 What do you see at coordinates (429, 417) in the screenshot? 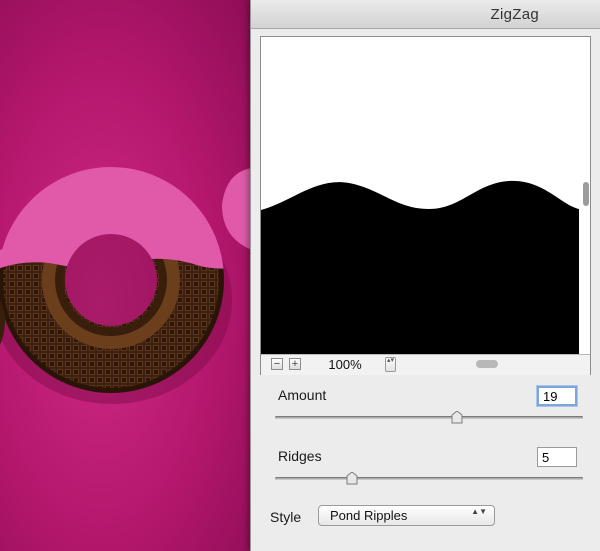
I see `amount-slider-track` at bounding box center [429, 417].